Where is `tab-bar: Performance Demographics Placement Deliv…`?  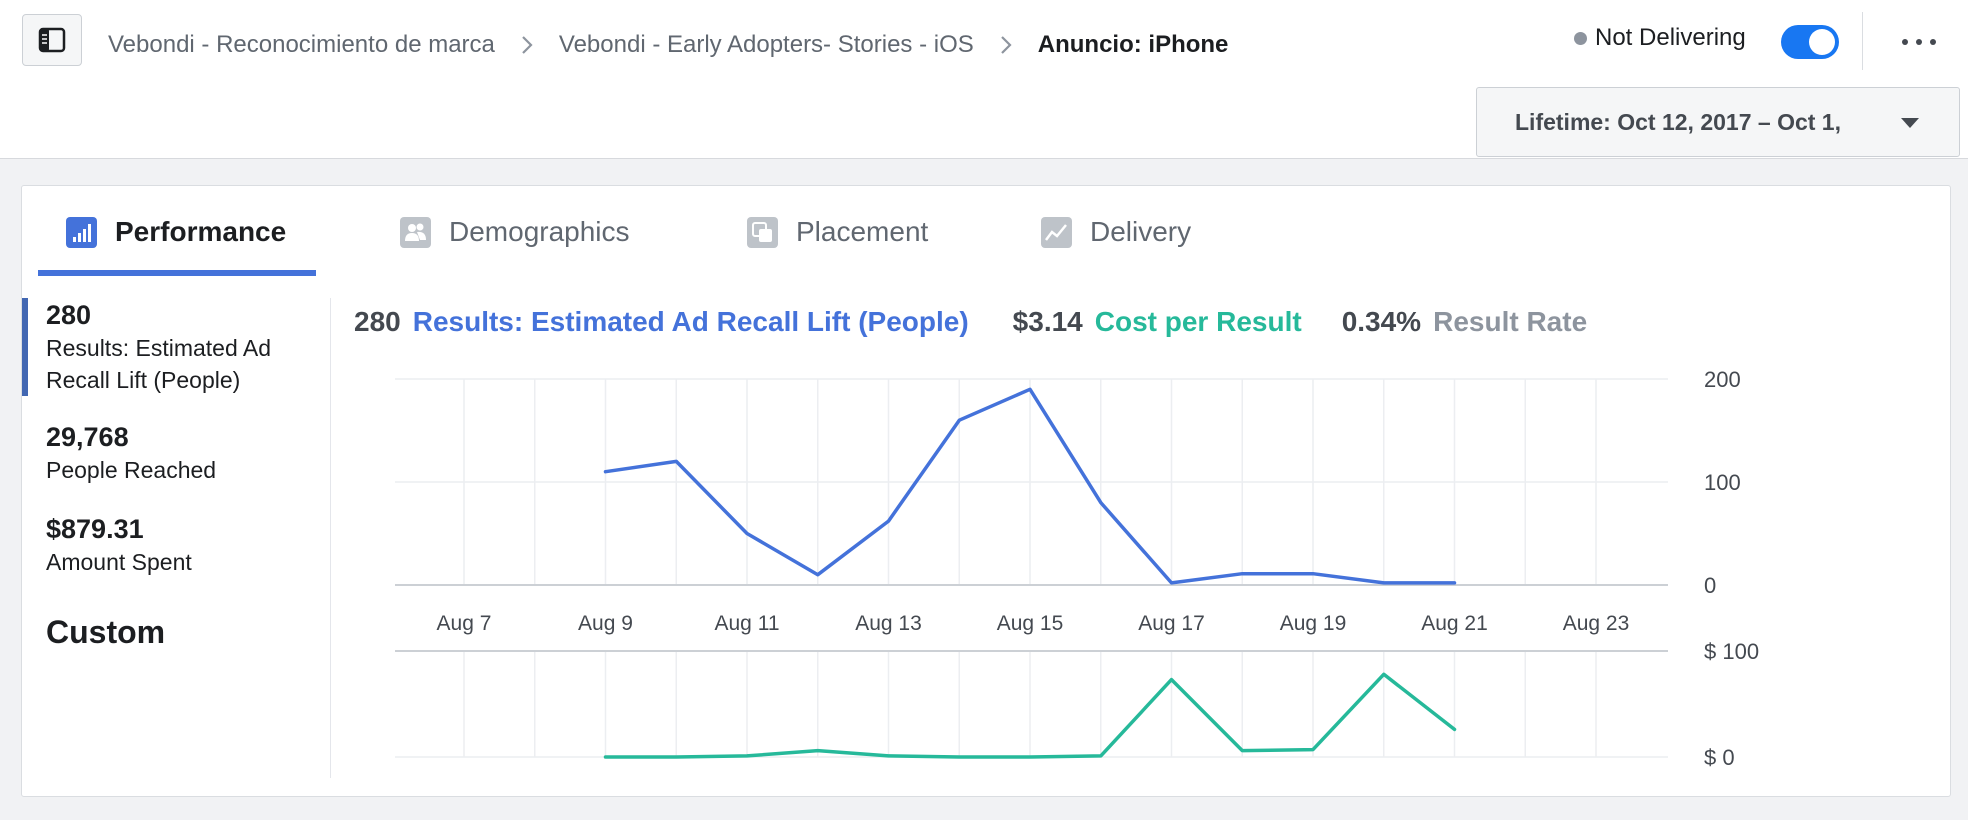 tab-bar: Performance Demographics Placement Deliv… is located at coordinates (986, 232).